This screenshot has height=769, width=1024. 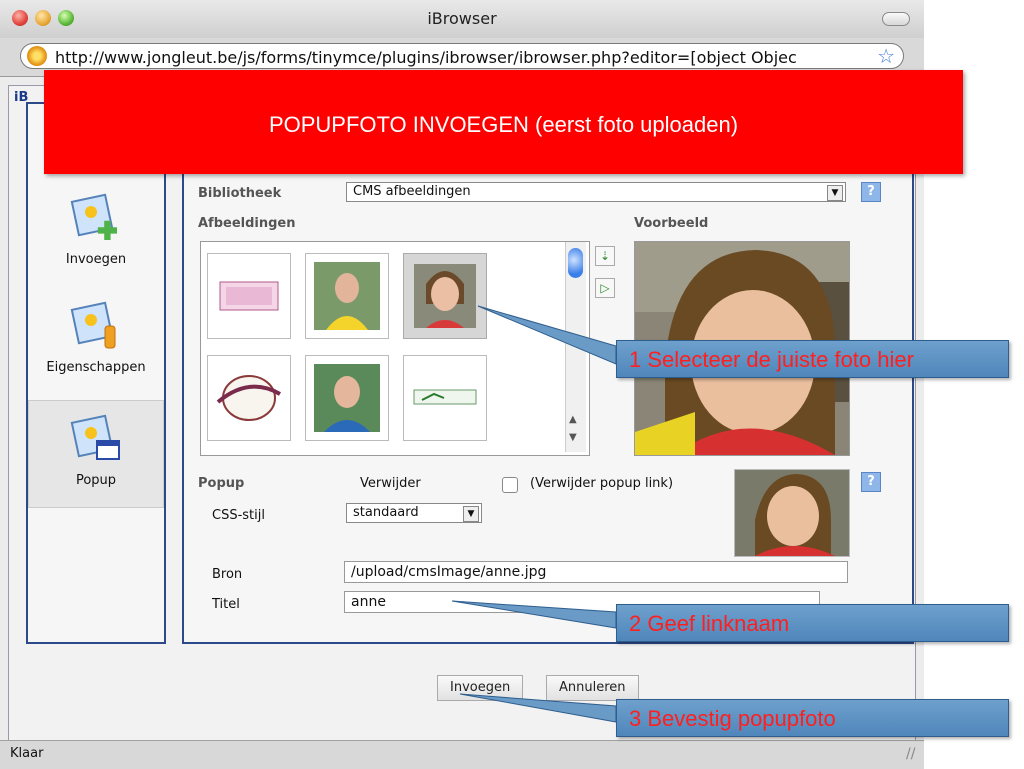 What do you see at coordinates (709, 623) in the screenshot?
I see `callout-step-2-text: 2 Geef linknaam` at bounding box center [709, 623].